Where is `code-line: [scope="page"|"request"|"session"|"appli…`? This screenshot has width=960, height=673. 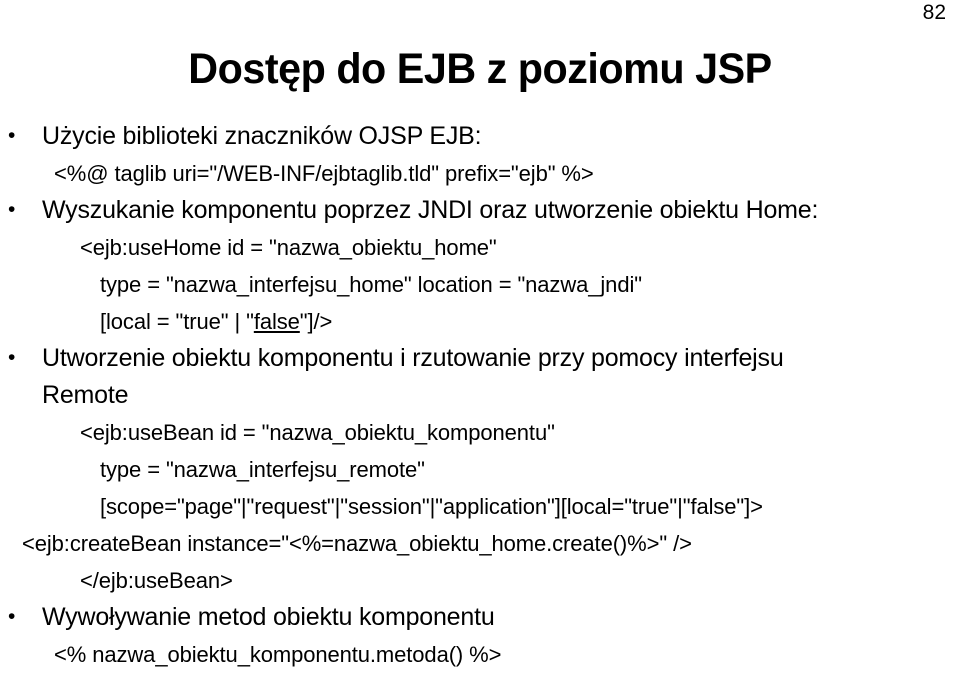
code-line: [scope="page"|"request"|"session"|"appli… is located at coordinates (480, 506).